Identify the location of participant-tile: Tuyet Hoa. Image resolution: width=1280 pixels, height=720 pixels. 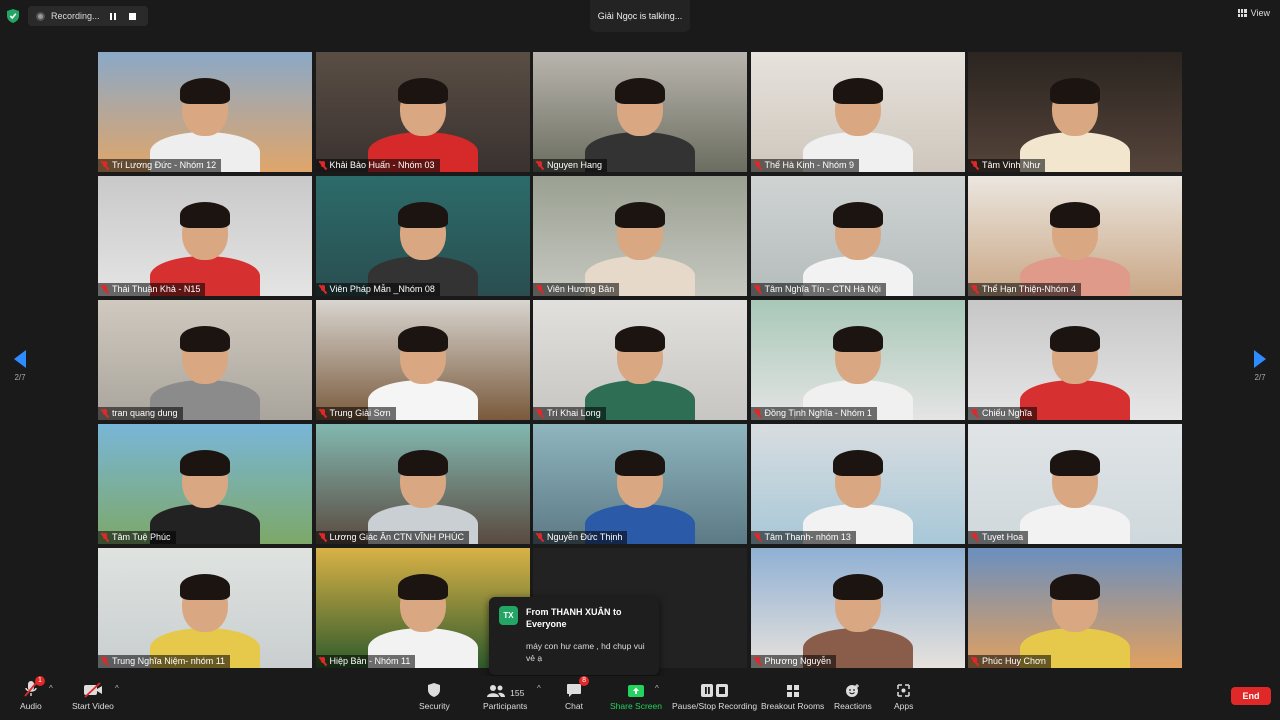
(1075, 484).